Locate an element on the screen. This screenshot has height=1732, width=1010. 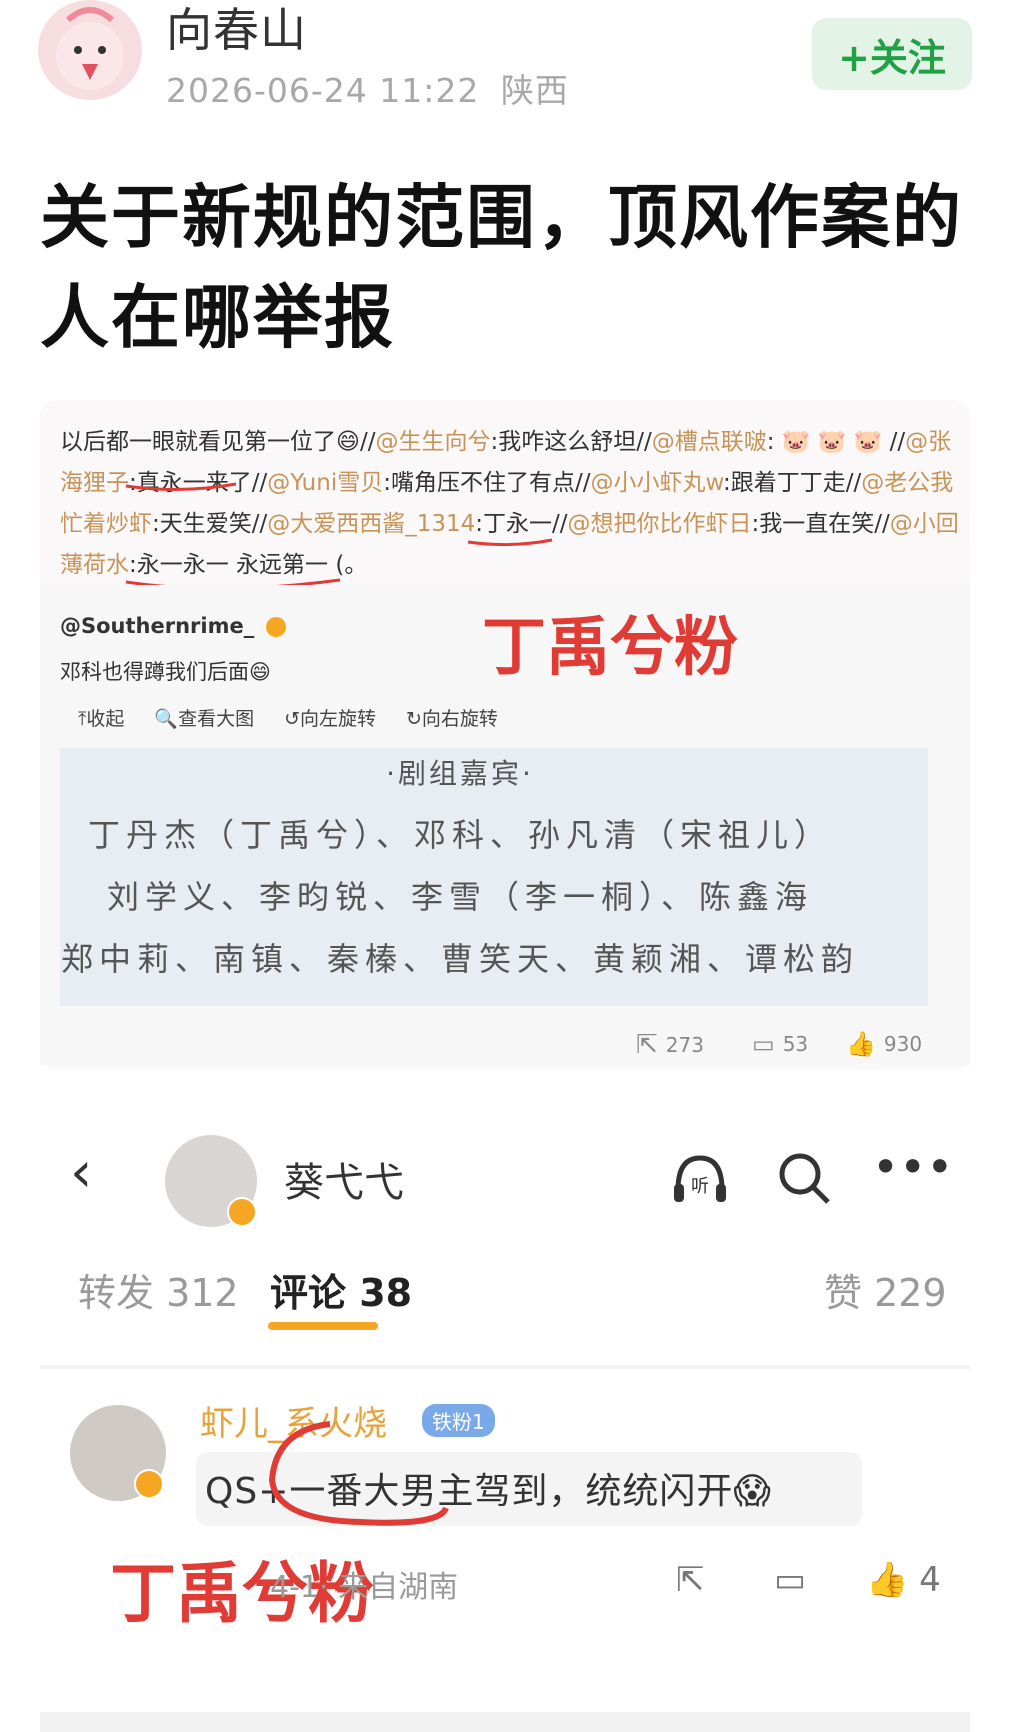
thumbs-up-icon: 👍 is located at coordinates (887, 1580).